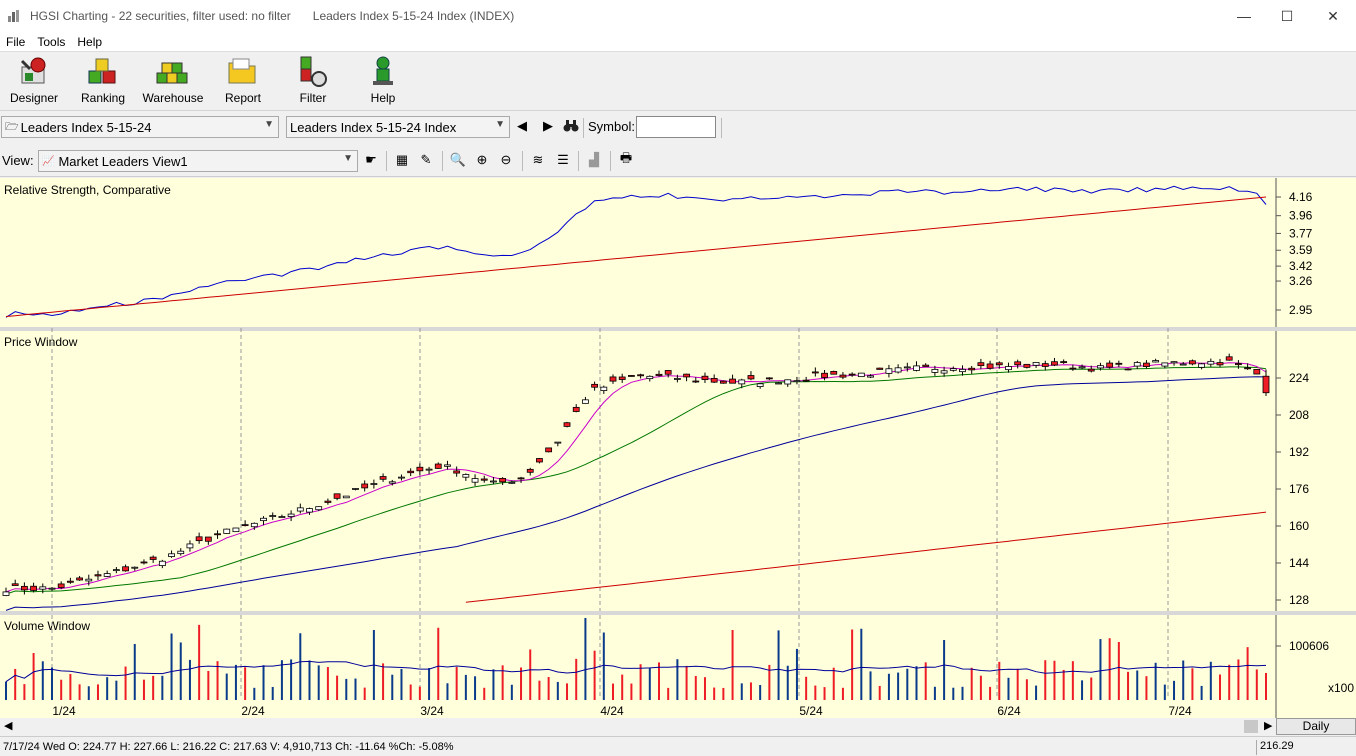 The height and width of the screenshot is (756, 1356). Describe the element at coordinates (611, 126) in the screenshot. I see `symbol-label: Symbol:` at that location.